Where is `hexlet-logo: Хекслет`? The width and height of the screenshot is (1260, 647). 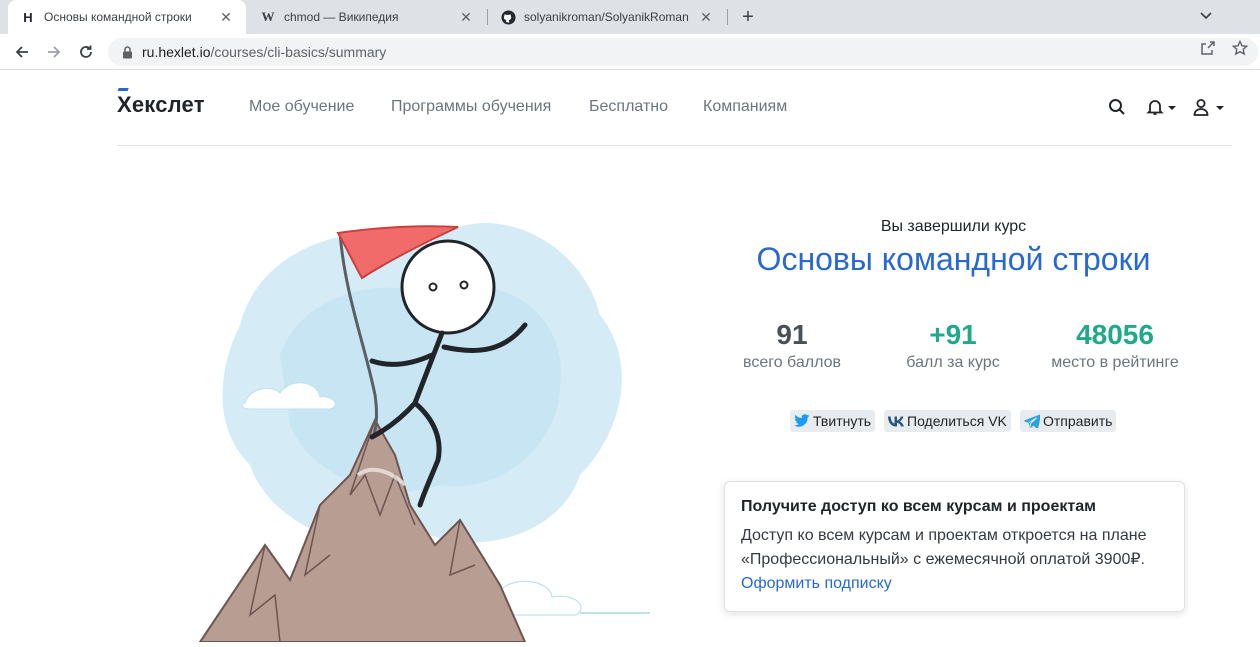
hexlet-logo: Хекслет is located at coordinates (161, 103).